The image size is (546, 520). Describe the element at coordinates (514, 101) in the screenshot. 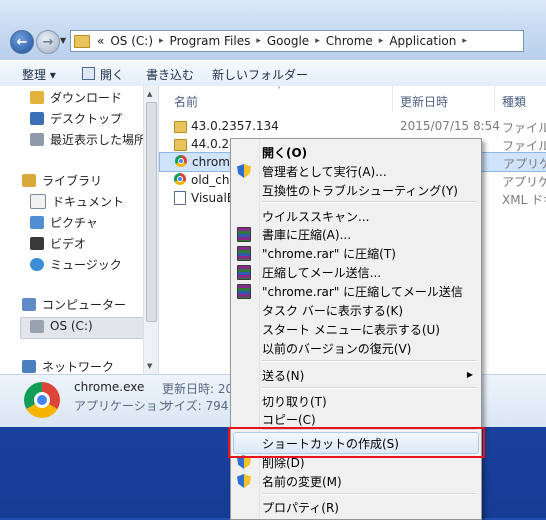

I see `column-header-type: 種類` at that location.